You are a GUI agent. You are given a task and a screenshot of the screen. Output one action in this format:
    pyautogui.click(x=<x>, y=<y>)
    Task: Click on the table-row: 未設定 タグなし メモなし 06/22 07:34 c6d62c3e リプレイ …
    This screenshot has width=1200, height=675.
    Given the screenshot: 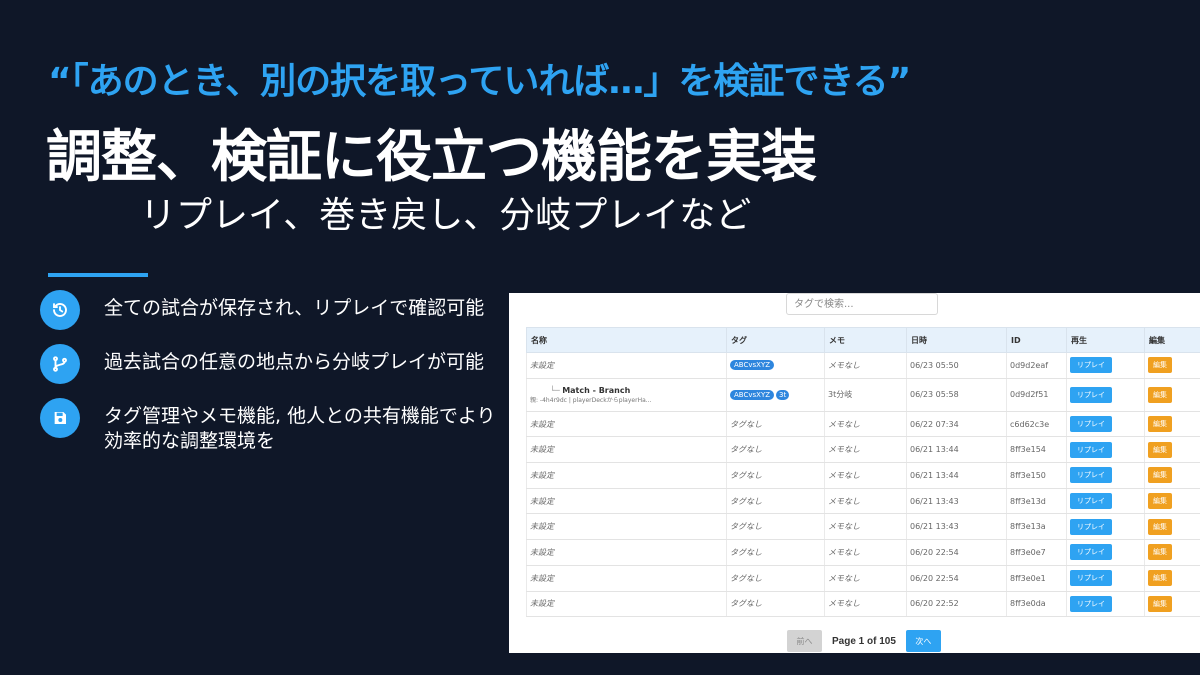 What is the action you would take?
    pyautogui.click(x=863, y=424)
    